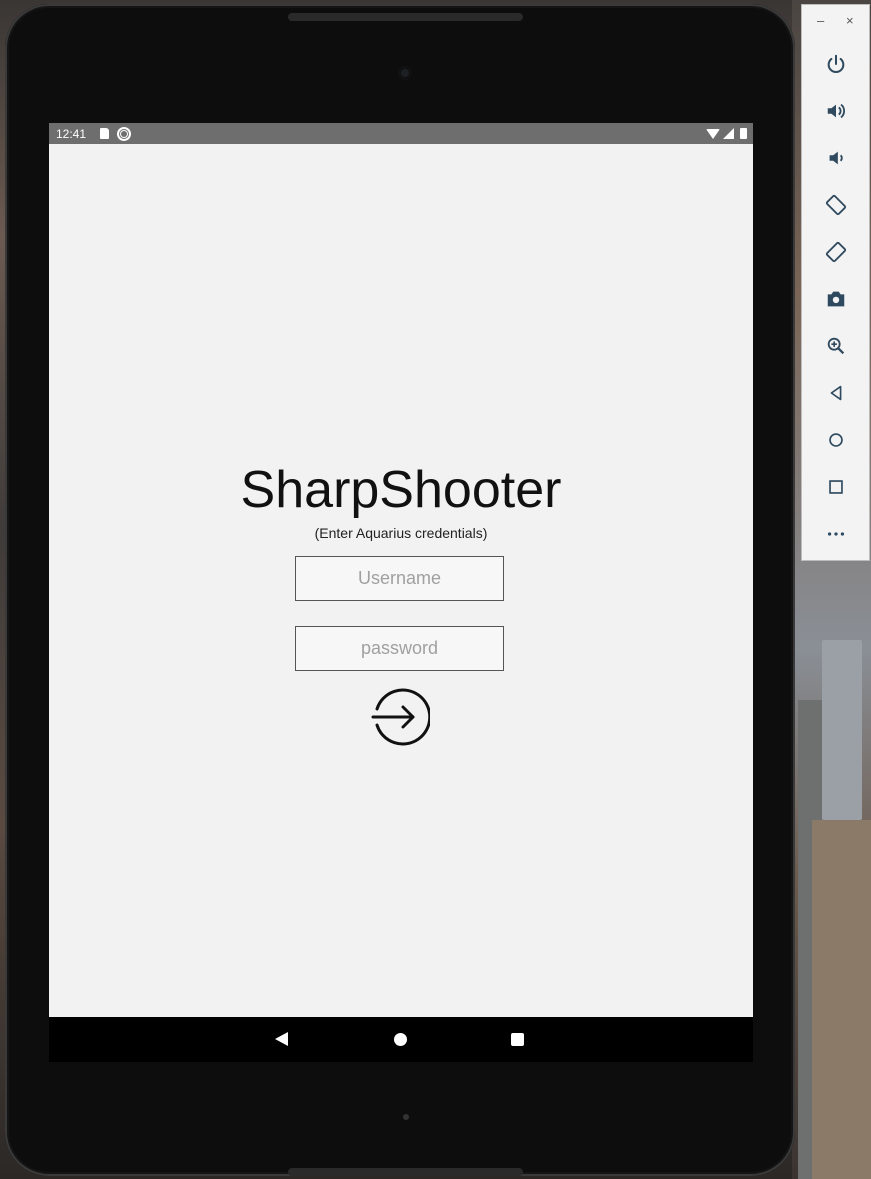  Describe the element at coordinates (836, 487) in the screenshot. I see `overview-icon` at that location.